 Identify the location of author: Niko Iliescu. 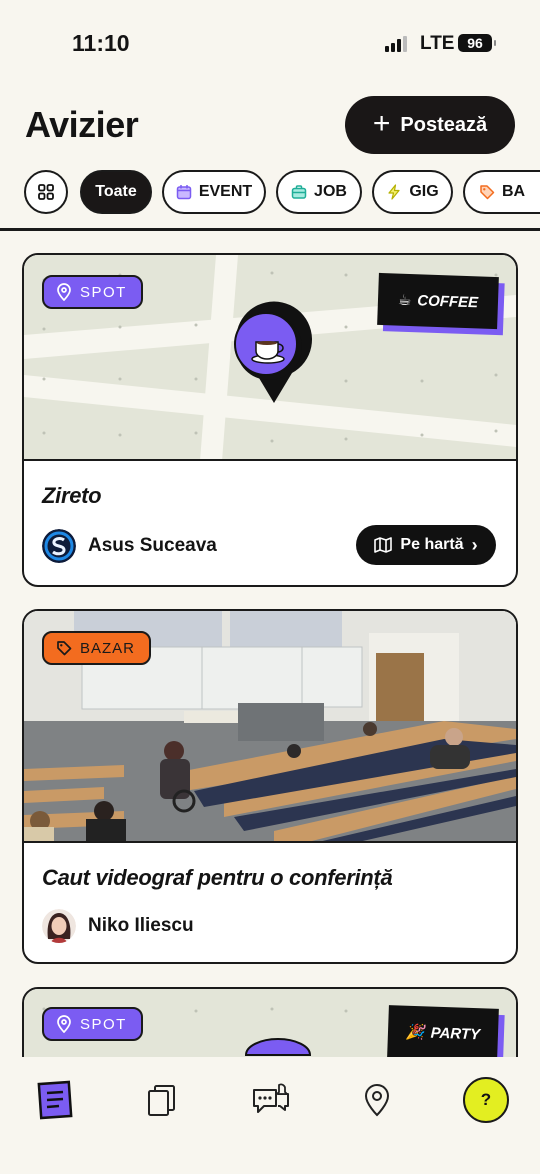
(118, 926).